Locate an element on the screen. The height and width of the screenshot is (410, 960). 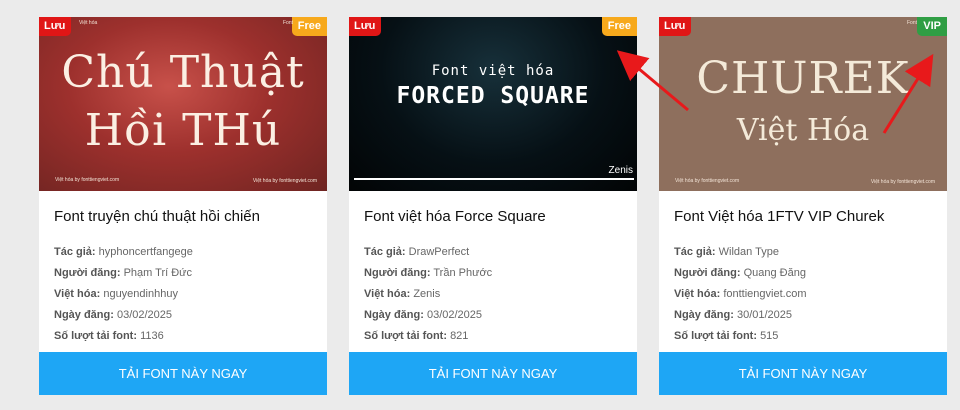
meta-localizer: Việt hóa: nguyendinhhuy is located at coordinates (116, 294).